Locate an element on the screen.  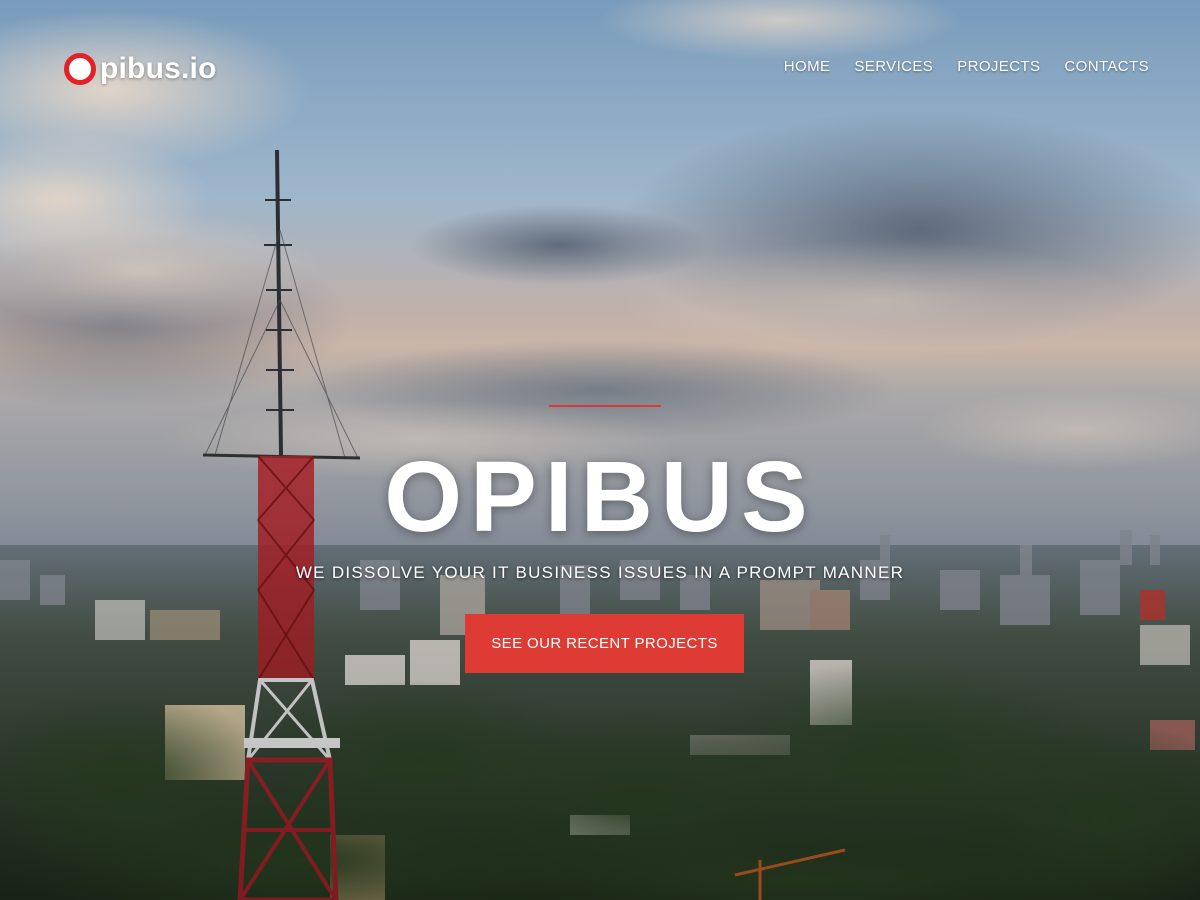
nav-link-projects: PROJECTS is located at coordinates (998, 66).